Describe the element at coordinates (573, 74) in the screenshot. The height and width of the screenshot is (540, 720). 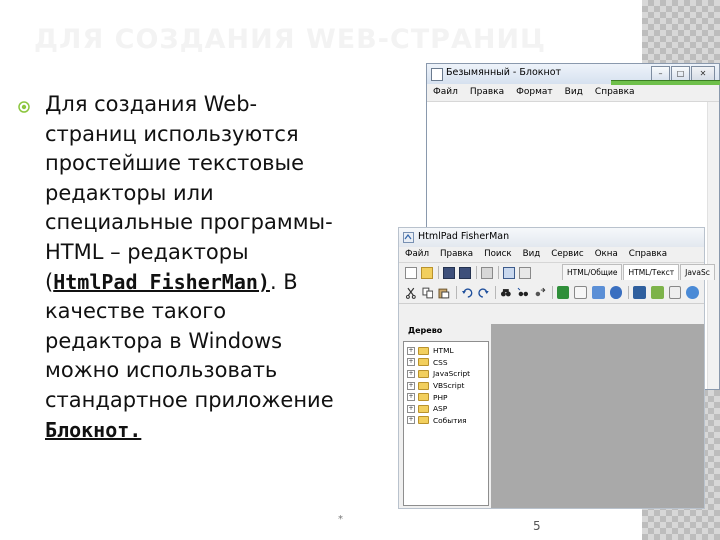
I see `notepad-titlebar: Безымянный - Блокнот – □ ✕` at that location.